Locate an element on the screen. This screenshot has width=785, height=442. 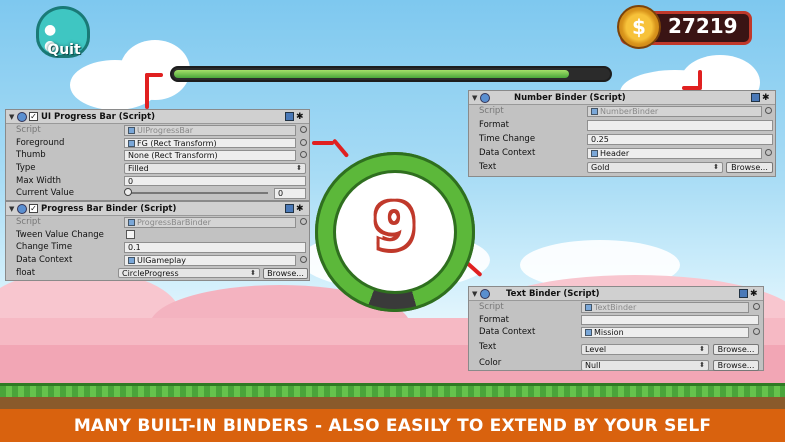
dollar-symbol: $ is located at coordinates (639, 27).